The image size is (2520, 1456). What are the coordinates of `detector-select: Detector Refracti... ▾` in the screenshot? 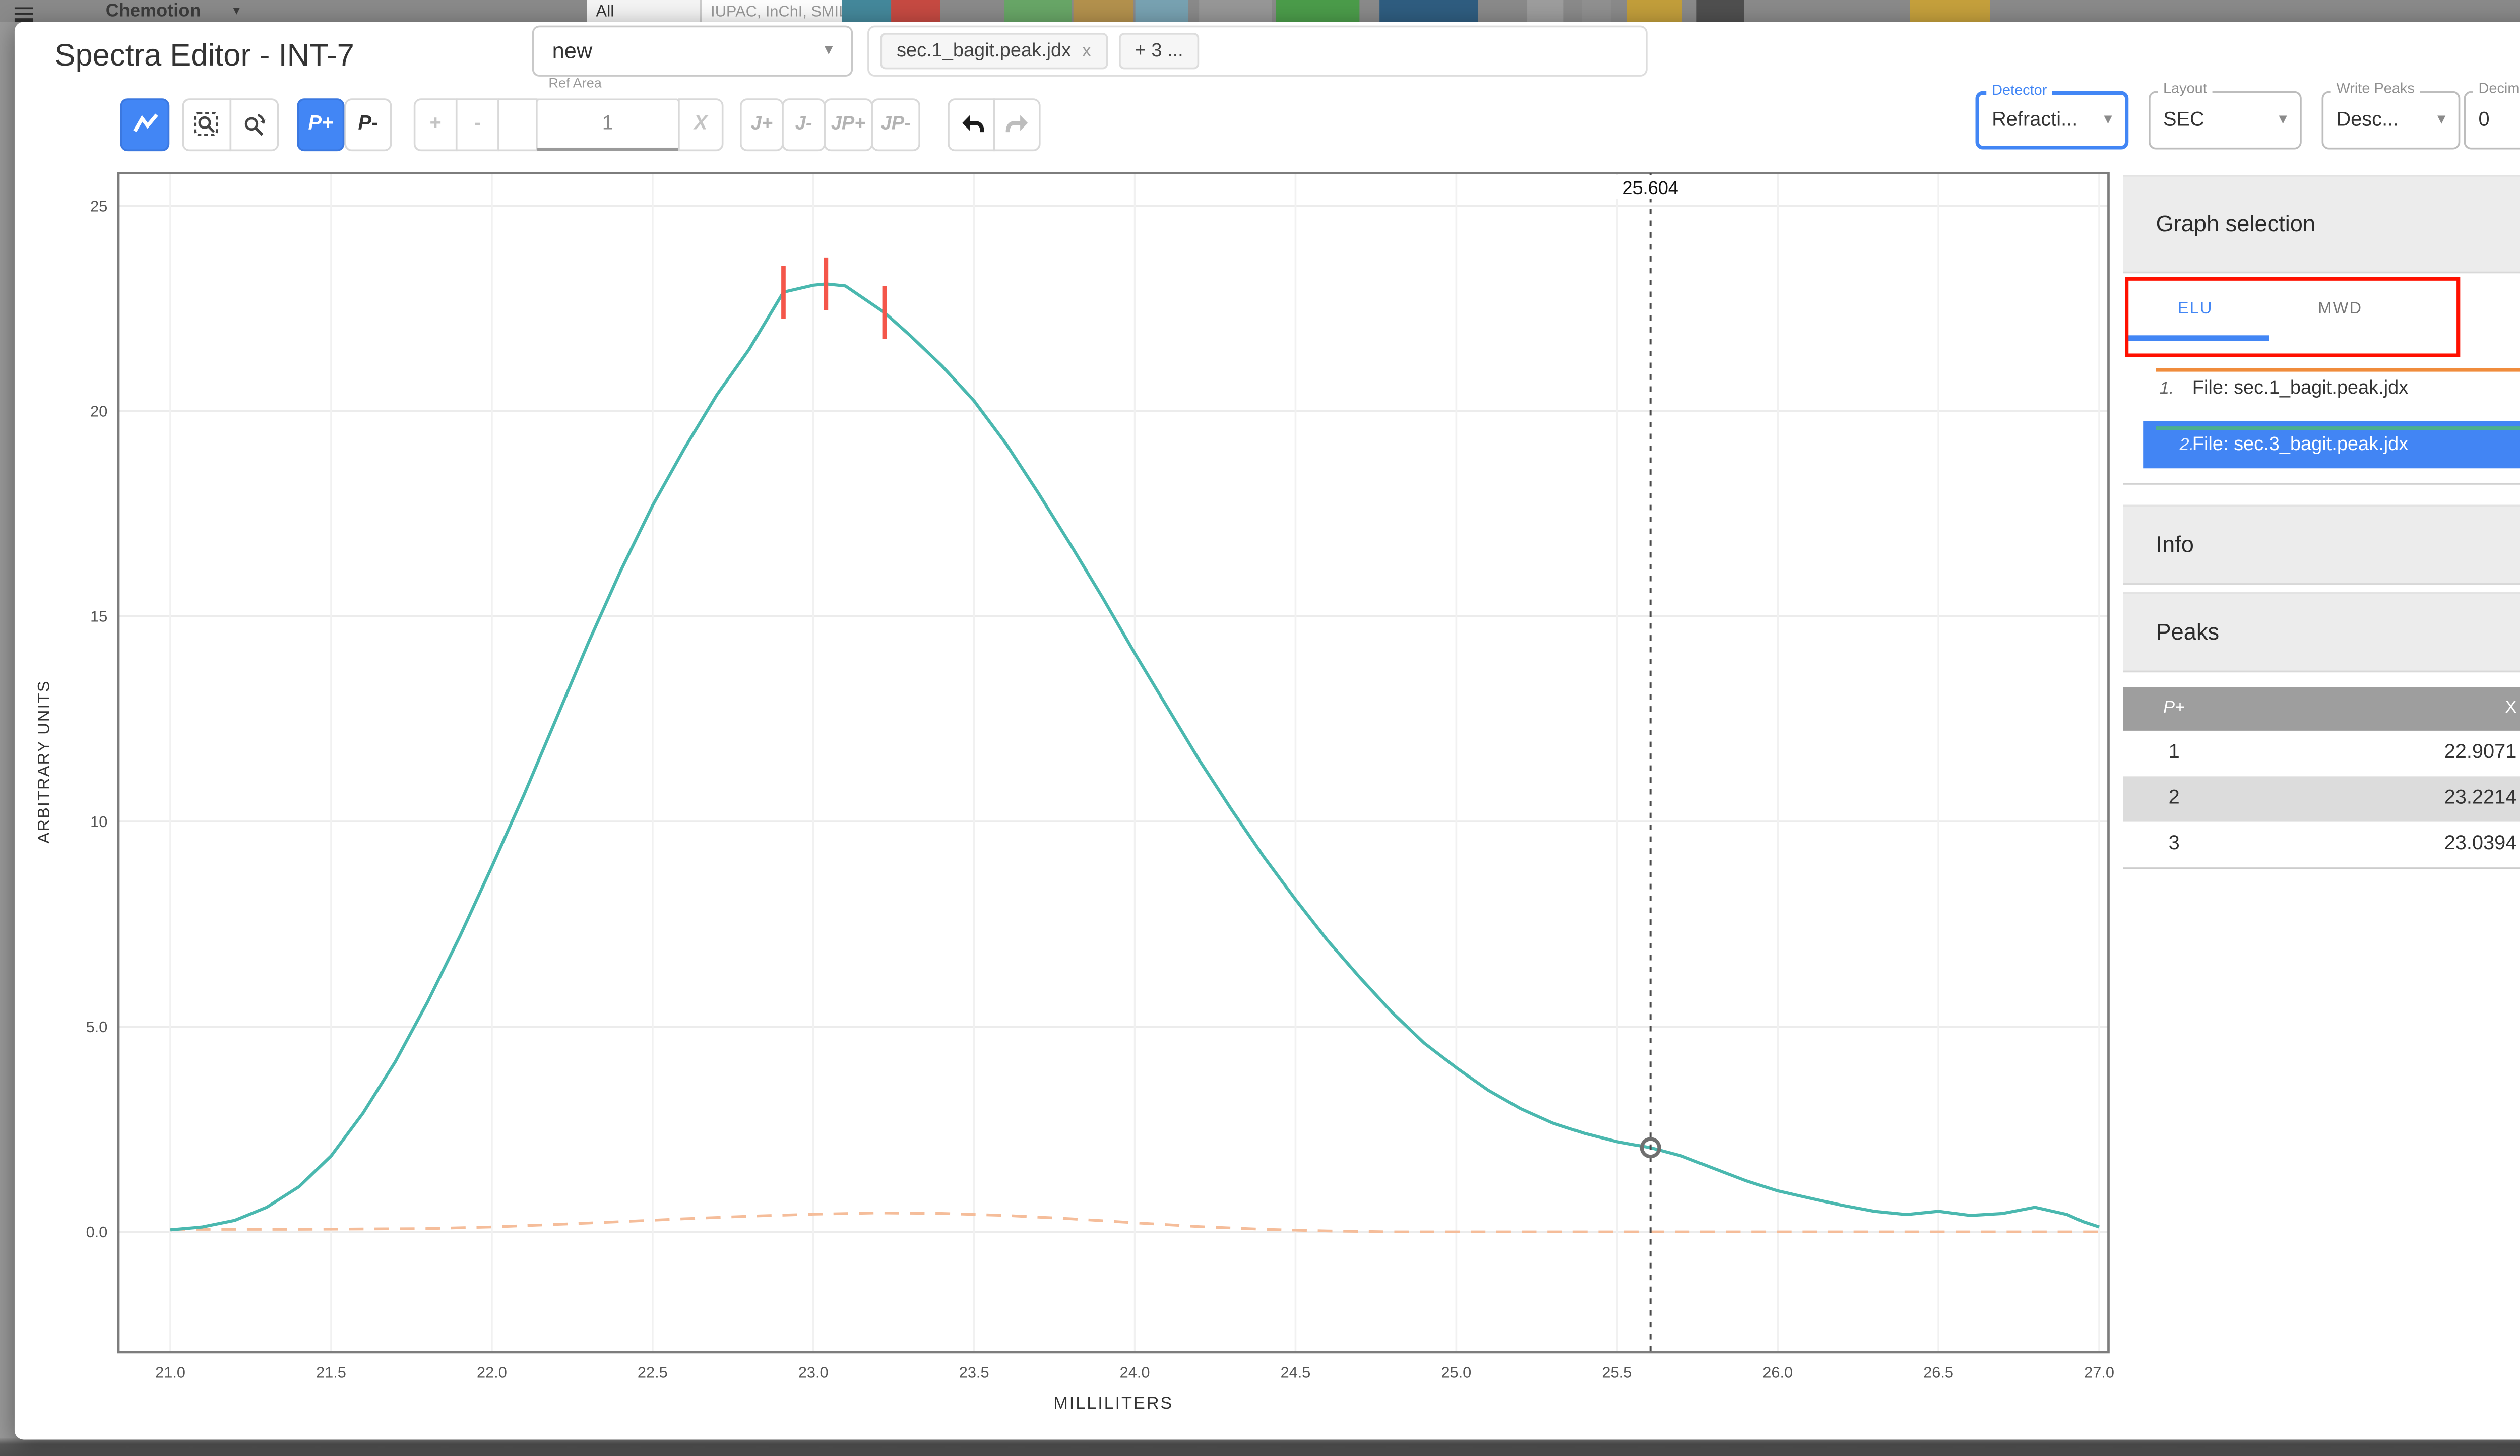 It's located at (2052, 115).